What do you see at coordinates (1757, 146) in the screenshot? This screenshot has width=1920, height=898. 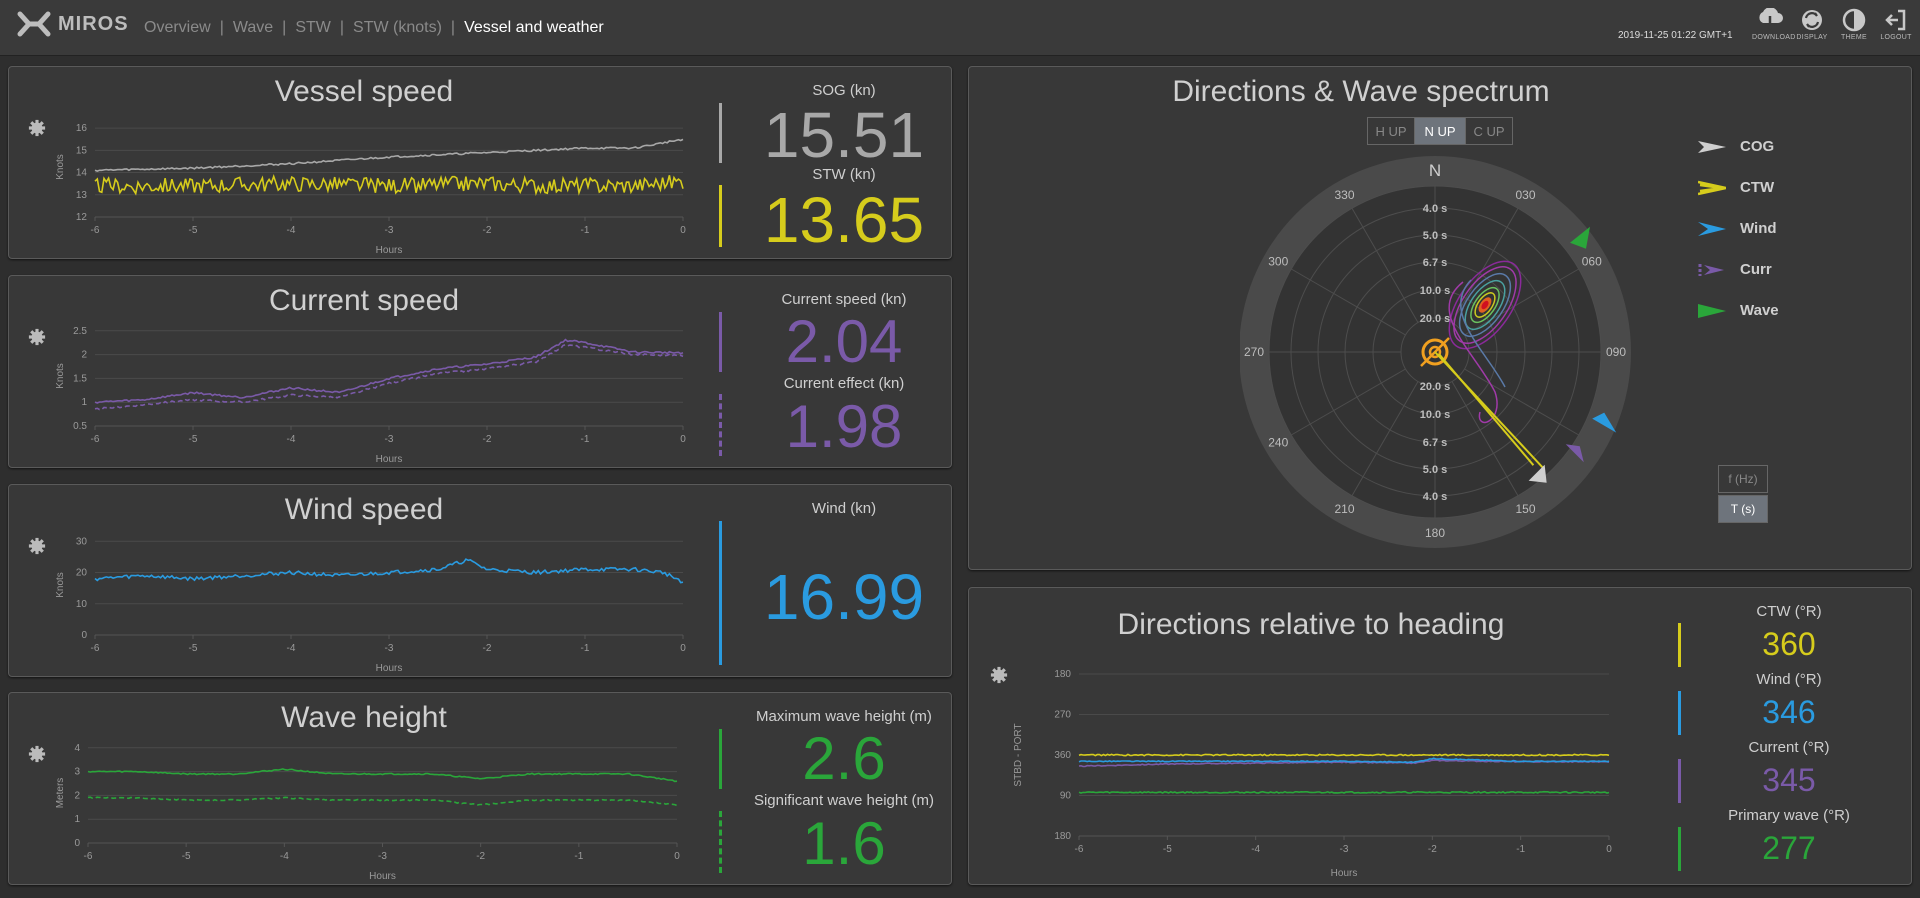 I see `legend-cog-label: COG` at bounding box center [1757, 146].